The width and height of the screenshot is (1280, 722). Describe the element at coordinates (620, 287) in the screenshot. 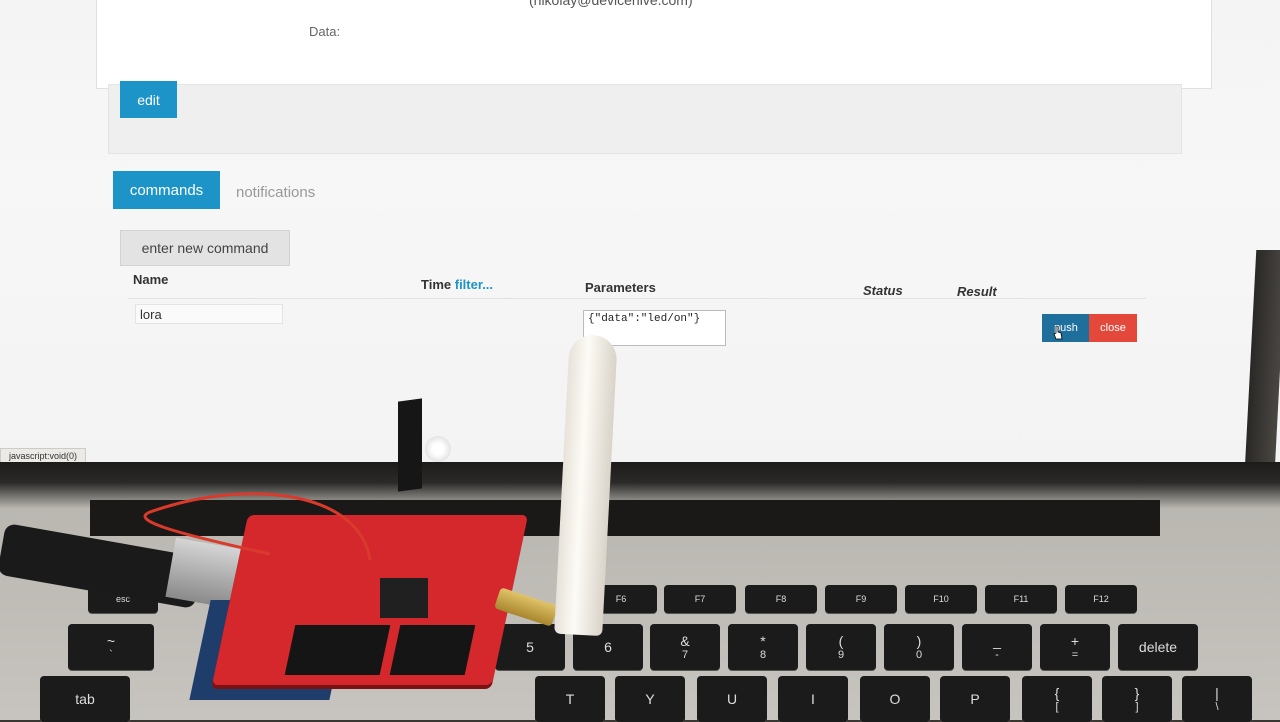

I see `column-header-parameters: Parameters` at that location.